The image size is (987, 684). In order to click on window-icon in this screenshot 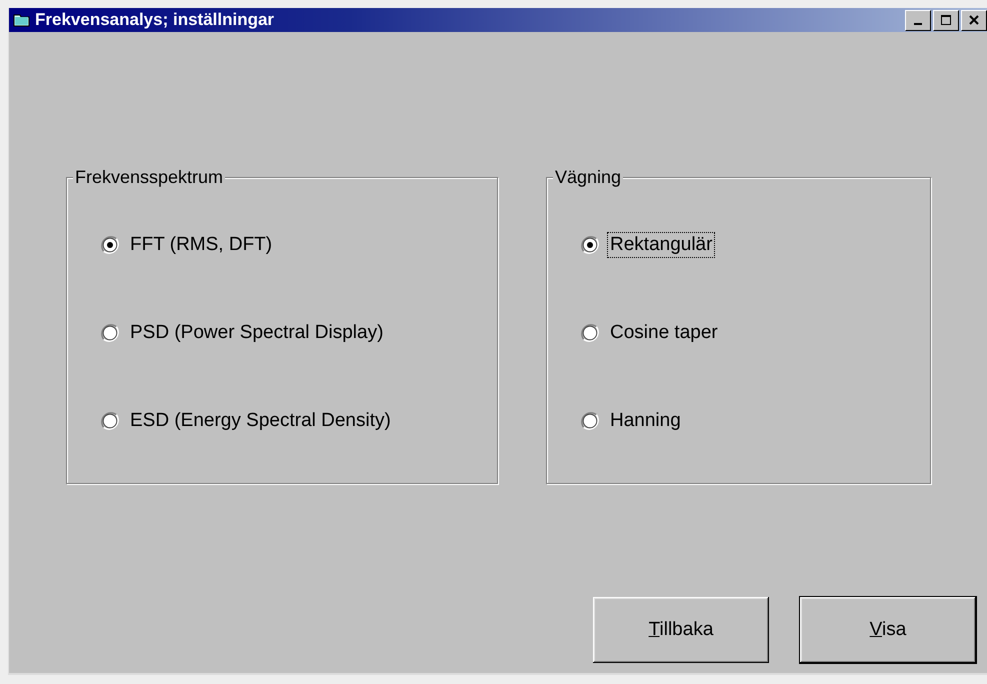, I will do `click(22, 20)`.